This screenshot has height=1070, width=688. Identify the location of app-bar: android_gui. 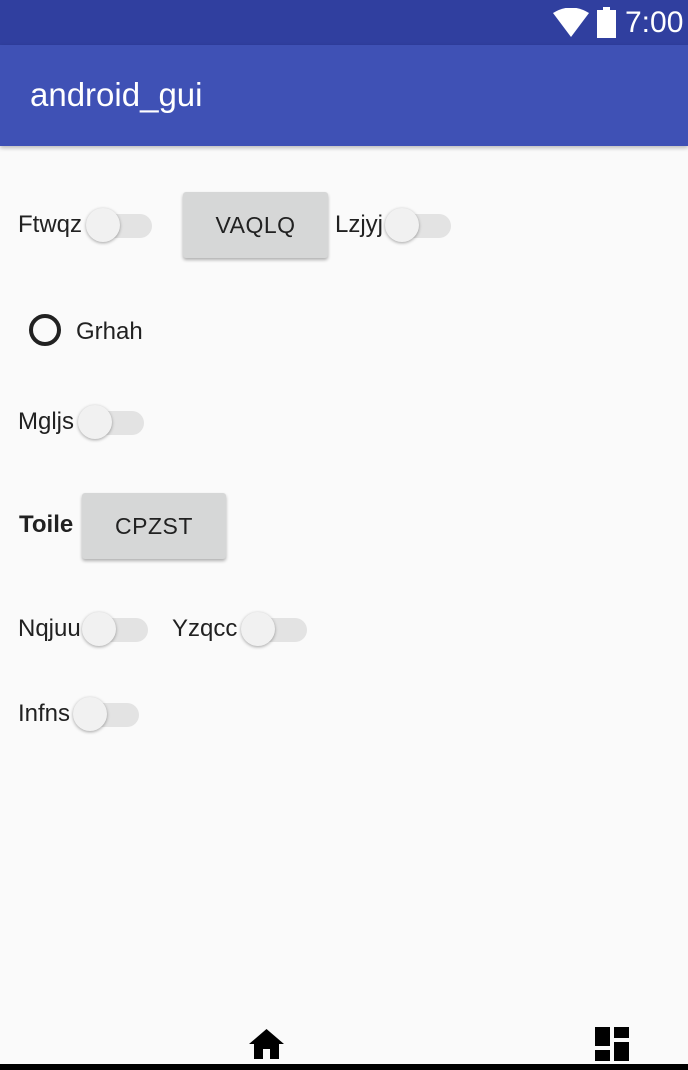
(344, 95).